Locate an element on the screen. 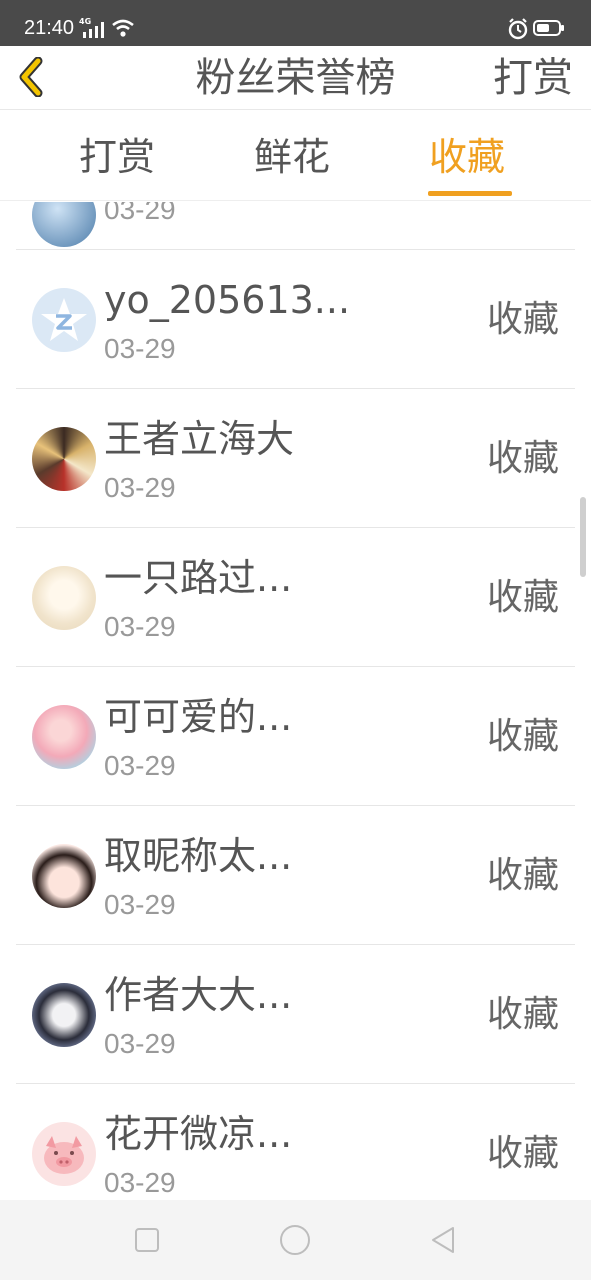 Image resolution: width=591 pixels, height=1280 pixels. wifi-icon is located at coordinates (123, 28).